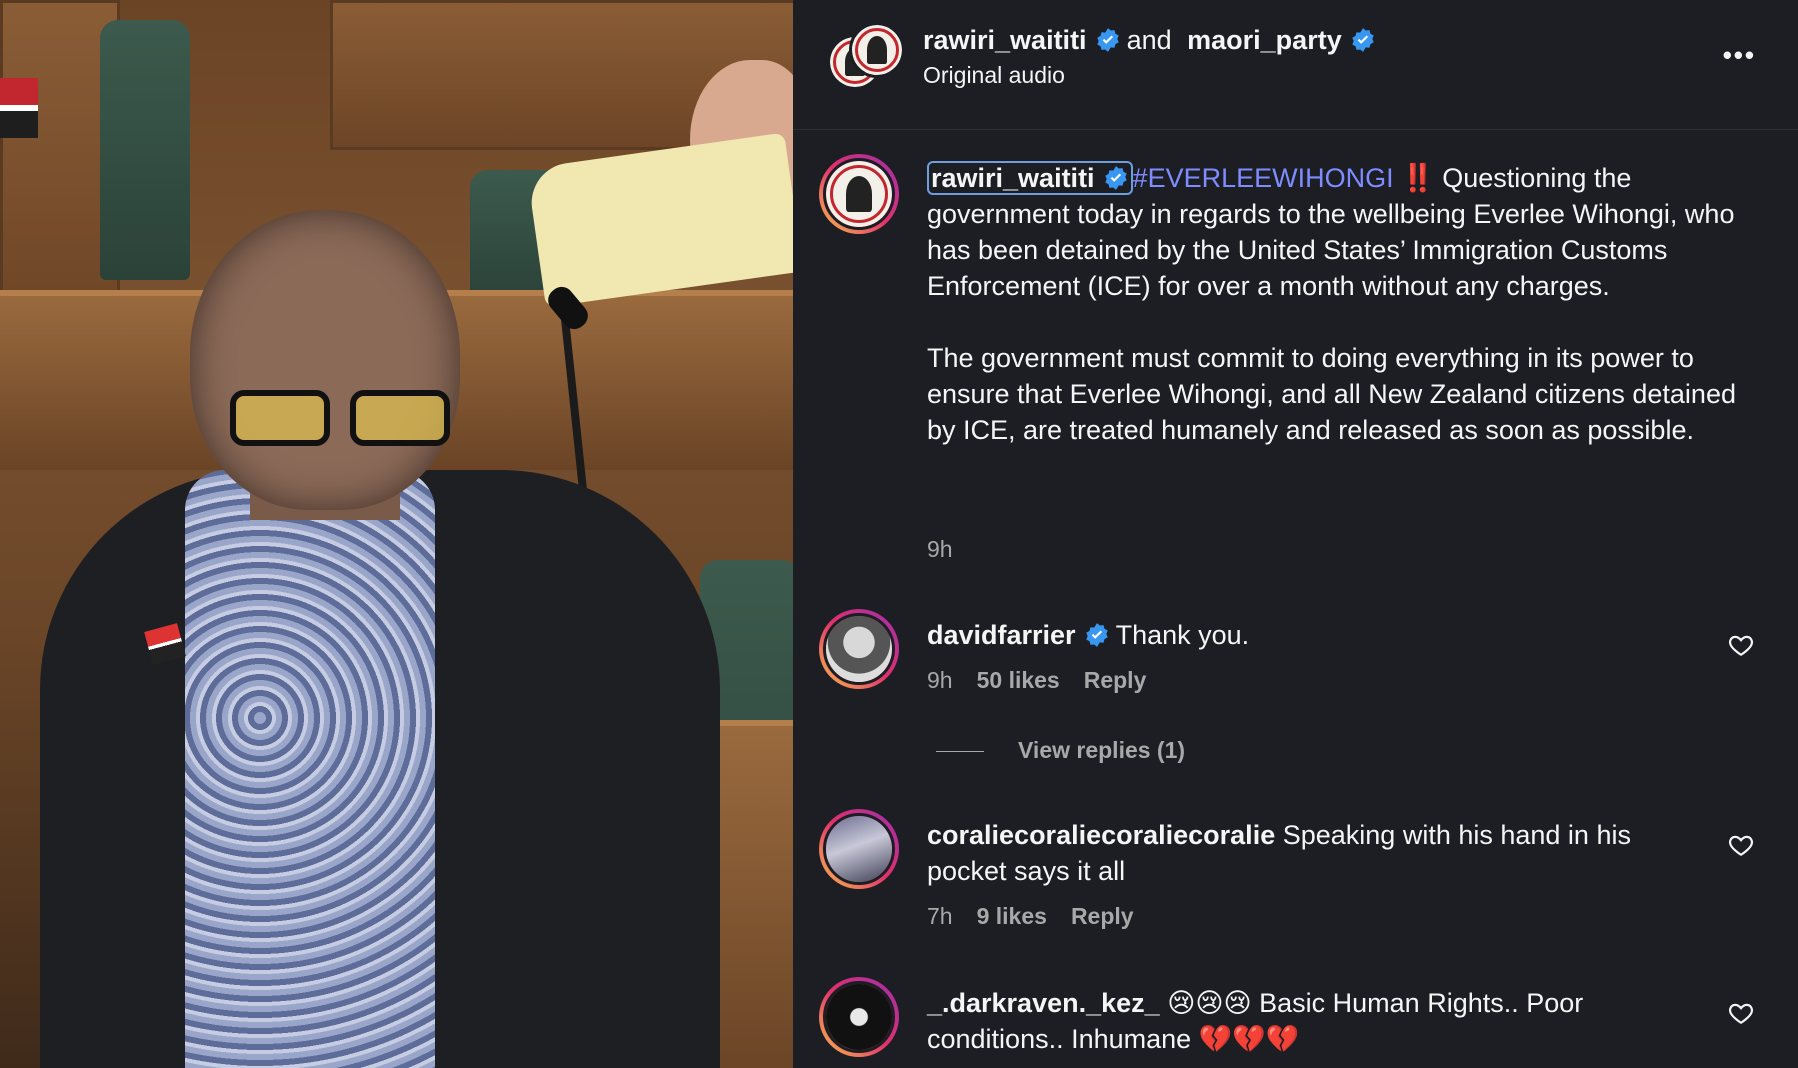 Image resolution: width=1798 pixels, height=1068 pixels. What do you see at coordinates (659, 220) in the screenshot?
I see `paper-sheet` at bounding box center [659, 220].